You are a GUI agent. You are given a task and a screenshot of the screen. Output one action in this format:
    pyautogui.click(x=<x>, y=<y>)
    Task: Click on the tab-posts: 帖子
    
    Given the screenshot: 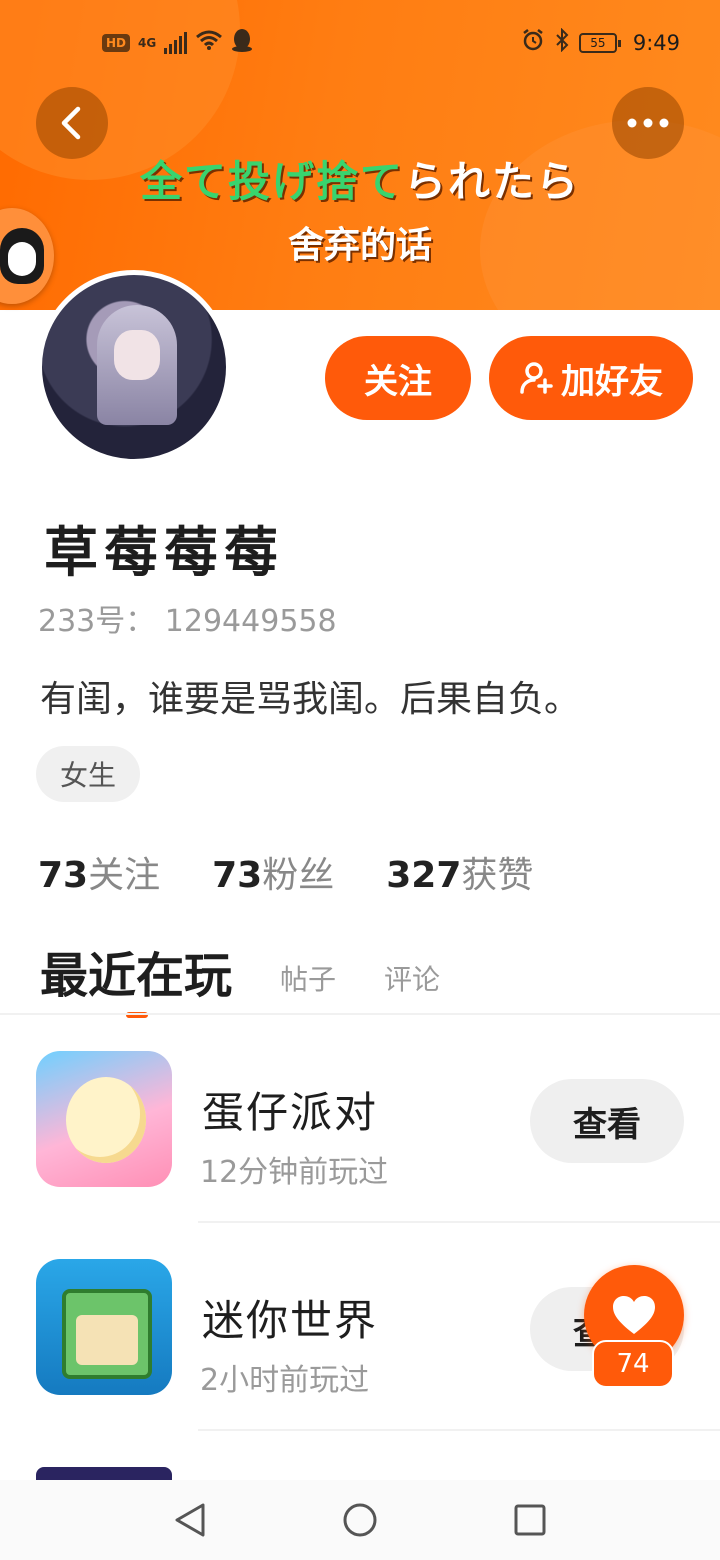 What is the action you would take?
    pyautogui.click(x=308, y=982)
    